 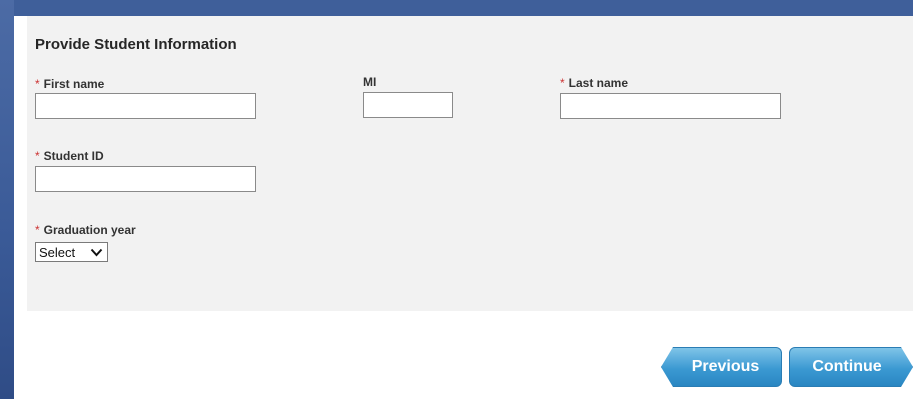 I want to click on last-name-input, so click(x=670, y=106).